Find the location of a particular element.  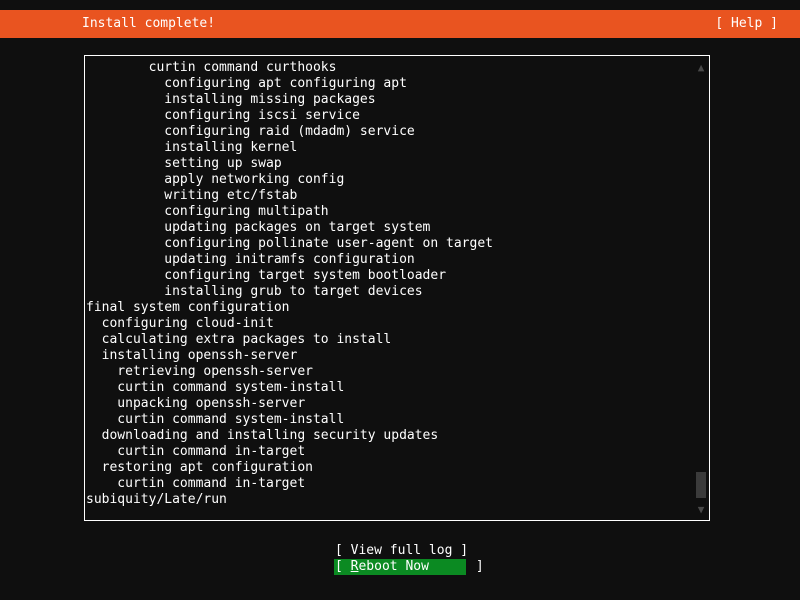

view-full-log-button: [ View full log ] is located at coordinates (401, 551).